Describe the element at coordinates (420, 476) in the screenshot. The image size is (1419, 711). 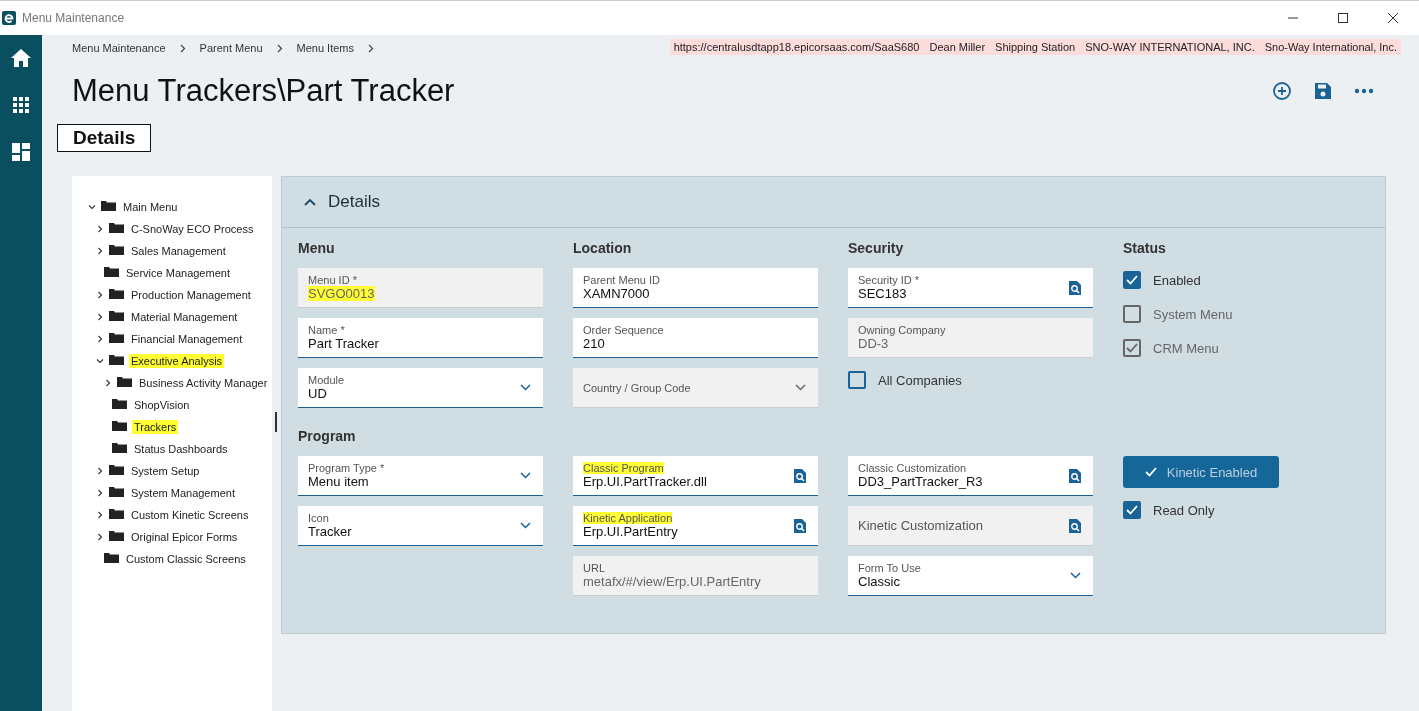
I see `dropdown-field: Program Type * Menu item` at that location.